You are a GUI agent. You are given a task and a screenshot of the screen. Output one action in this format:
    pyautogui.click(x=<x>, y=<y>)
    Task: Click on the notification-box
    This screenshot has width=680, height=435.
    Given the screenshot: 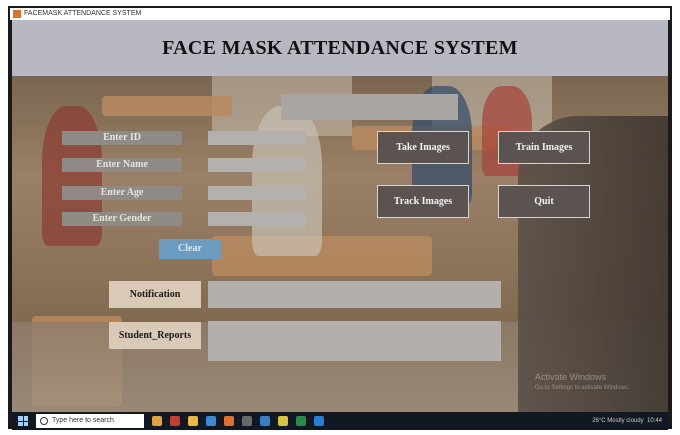 What is the action you would take?
    pyautogui.click(x=354, y=294)
    